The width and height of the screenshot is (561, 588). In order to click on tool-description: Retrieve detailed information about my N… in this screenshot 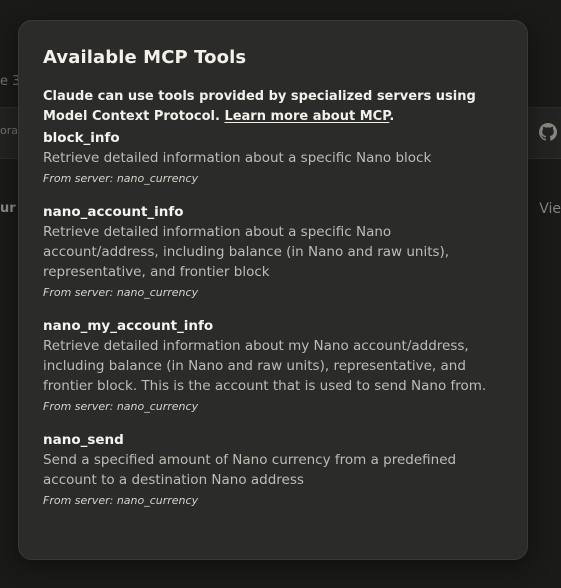, I will do `click(265, 366)`.